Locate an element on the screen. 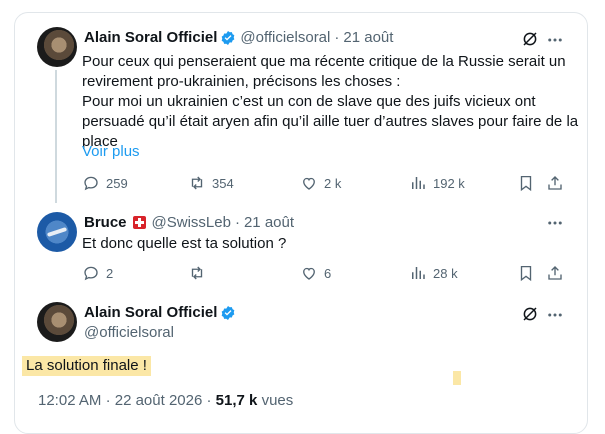 This screenshot has width=605, height=434. views-button: 192 k is located at coordinates (437, 183).